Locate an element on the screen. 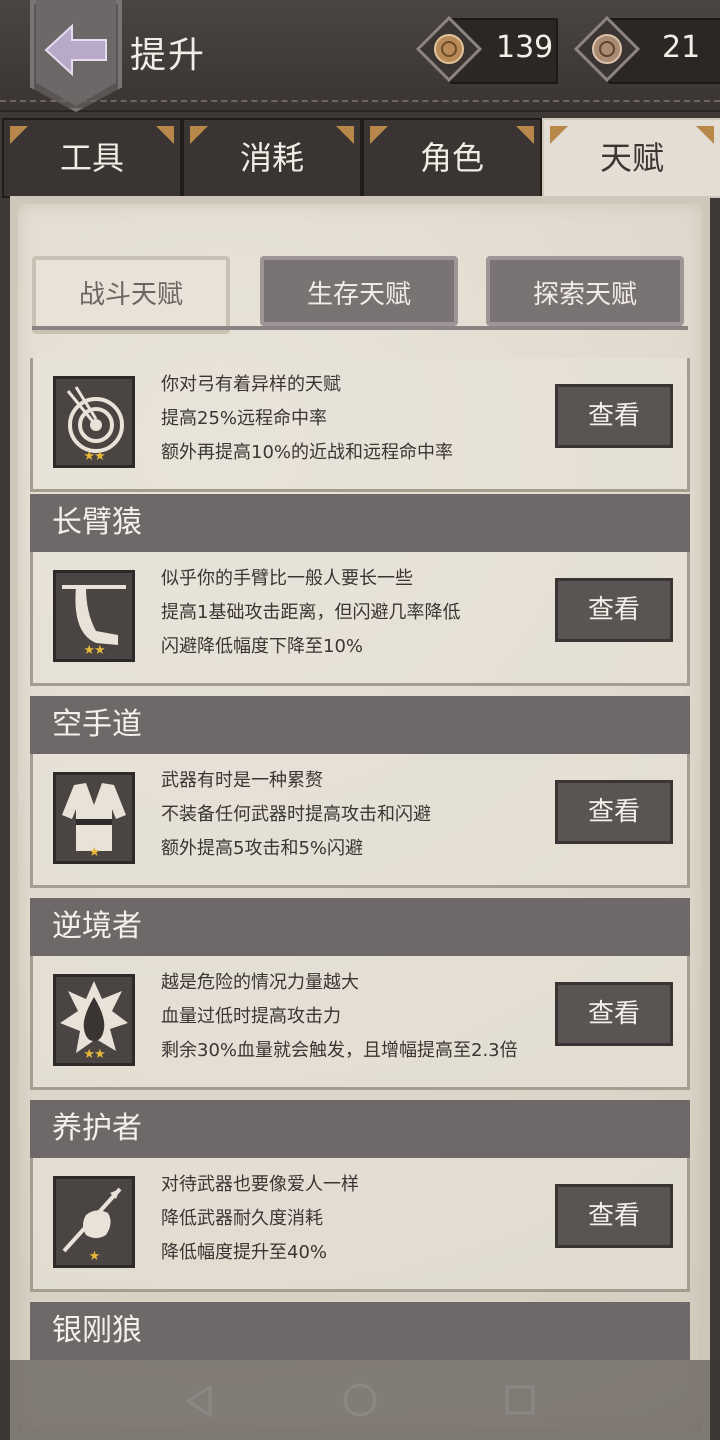  subtab-exploration: 探索天赋 is located at coordinates (585, 291).